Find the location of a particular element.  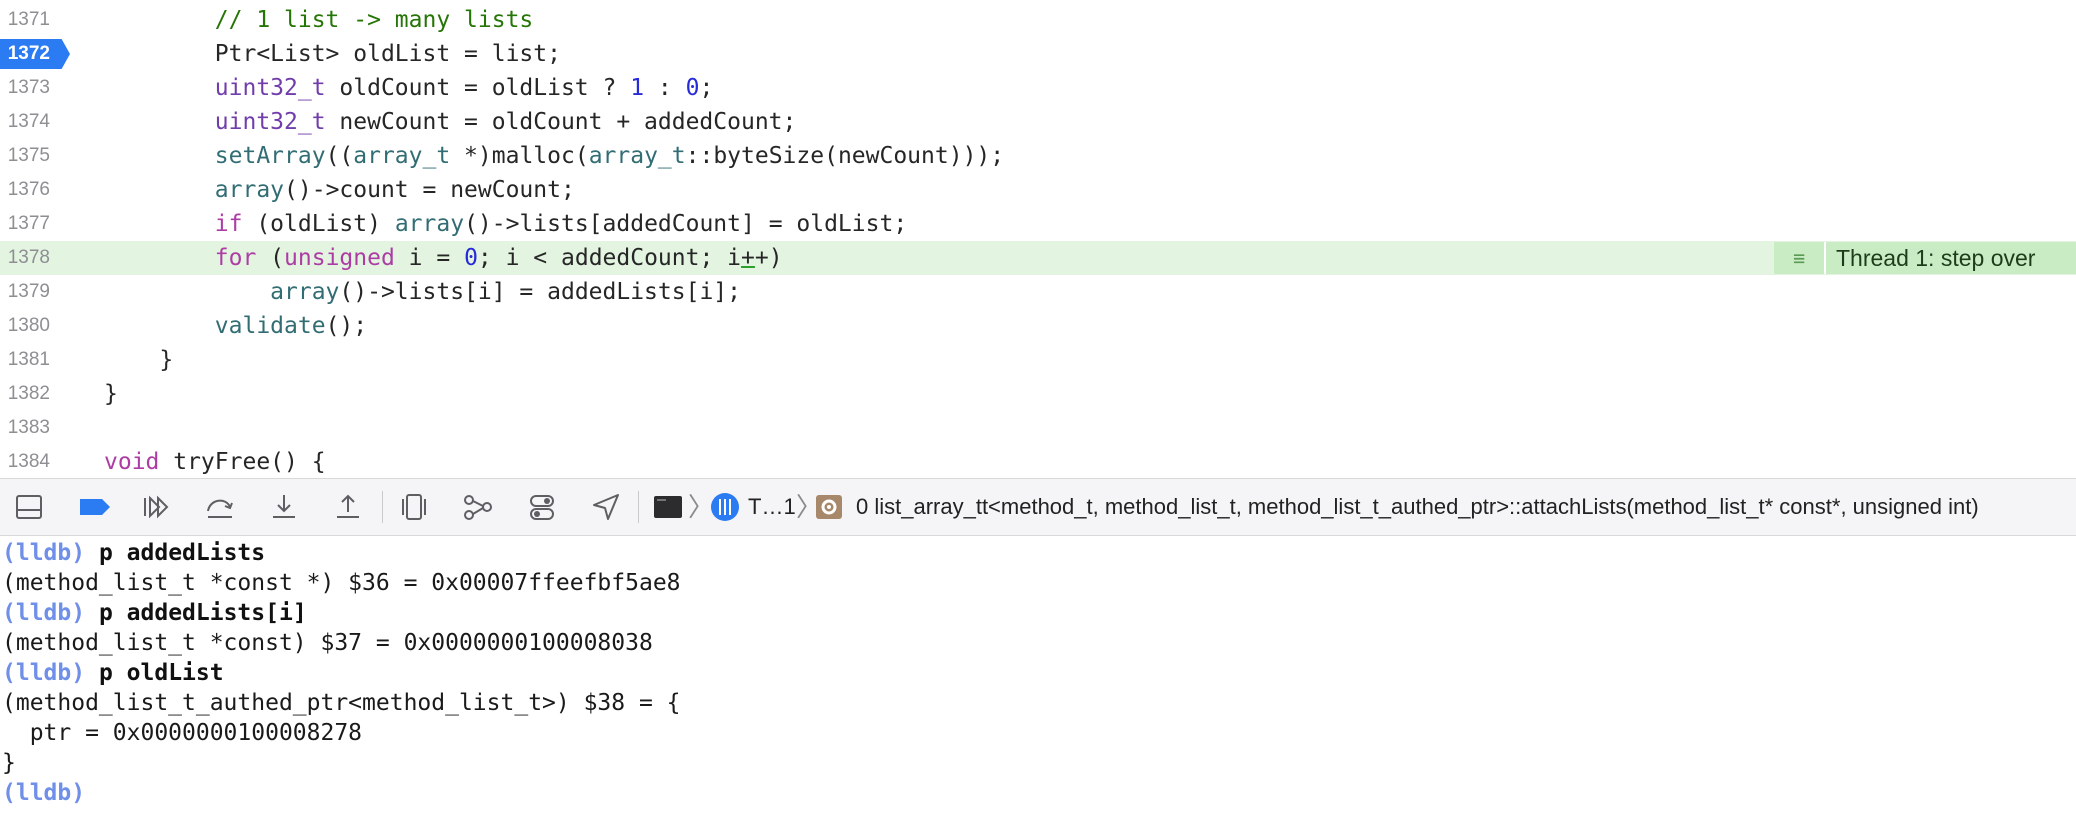

continue-button is located at coordinates (156, 507).